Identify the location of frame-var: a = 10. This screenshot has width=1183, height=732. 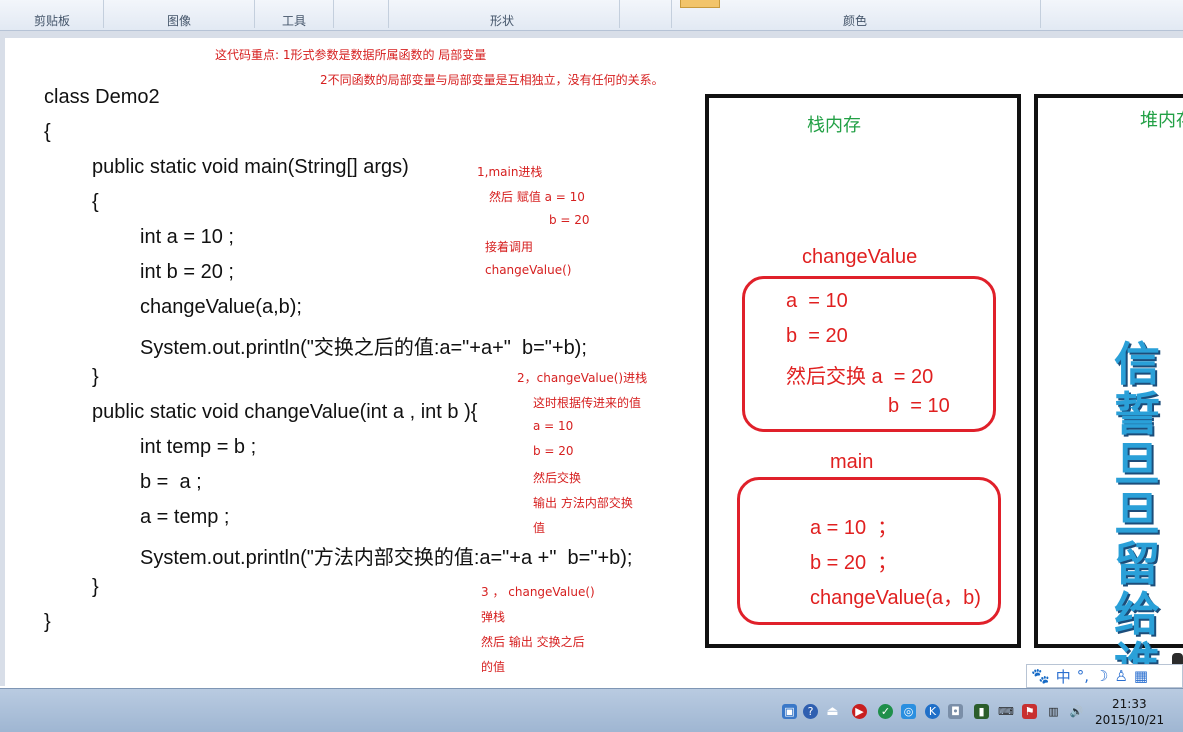
(817, 301).